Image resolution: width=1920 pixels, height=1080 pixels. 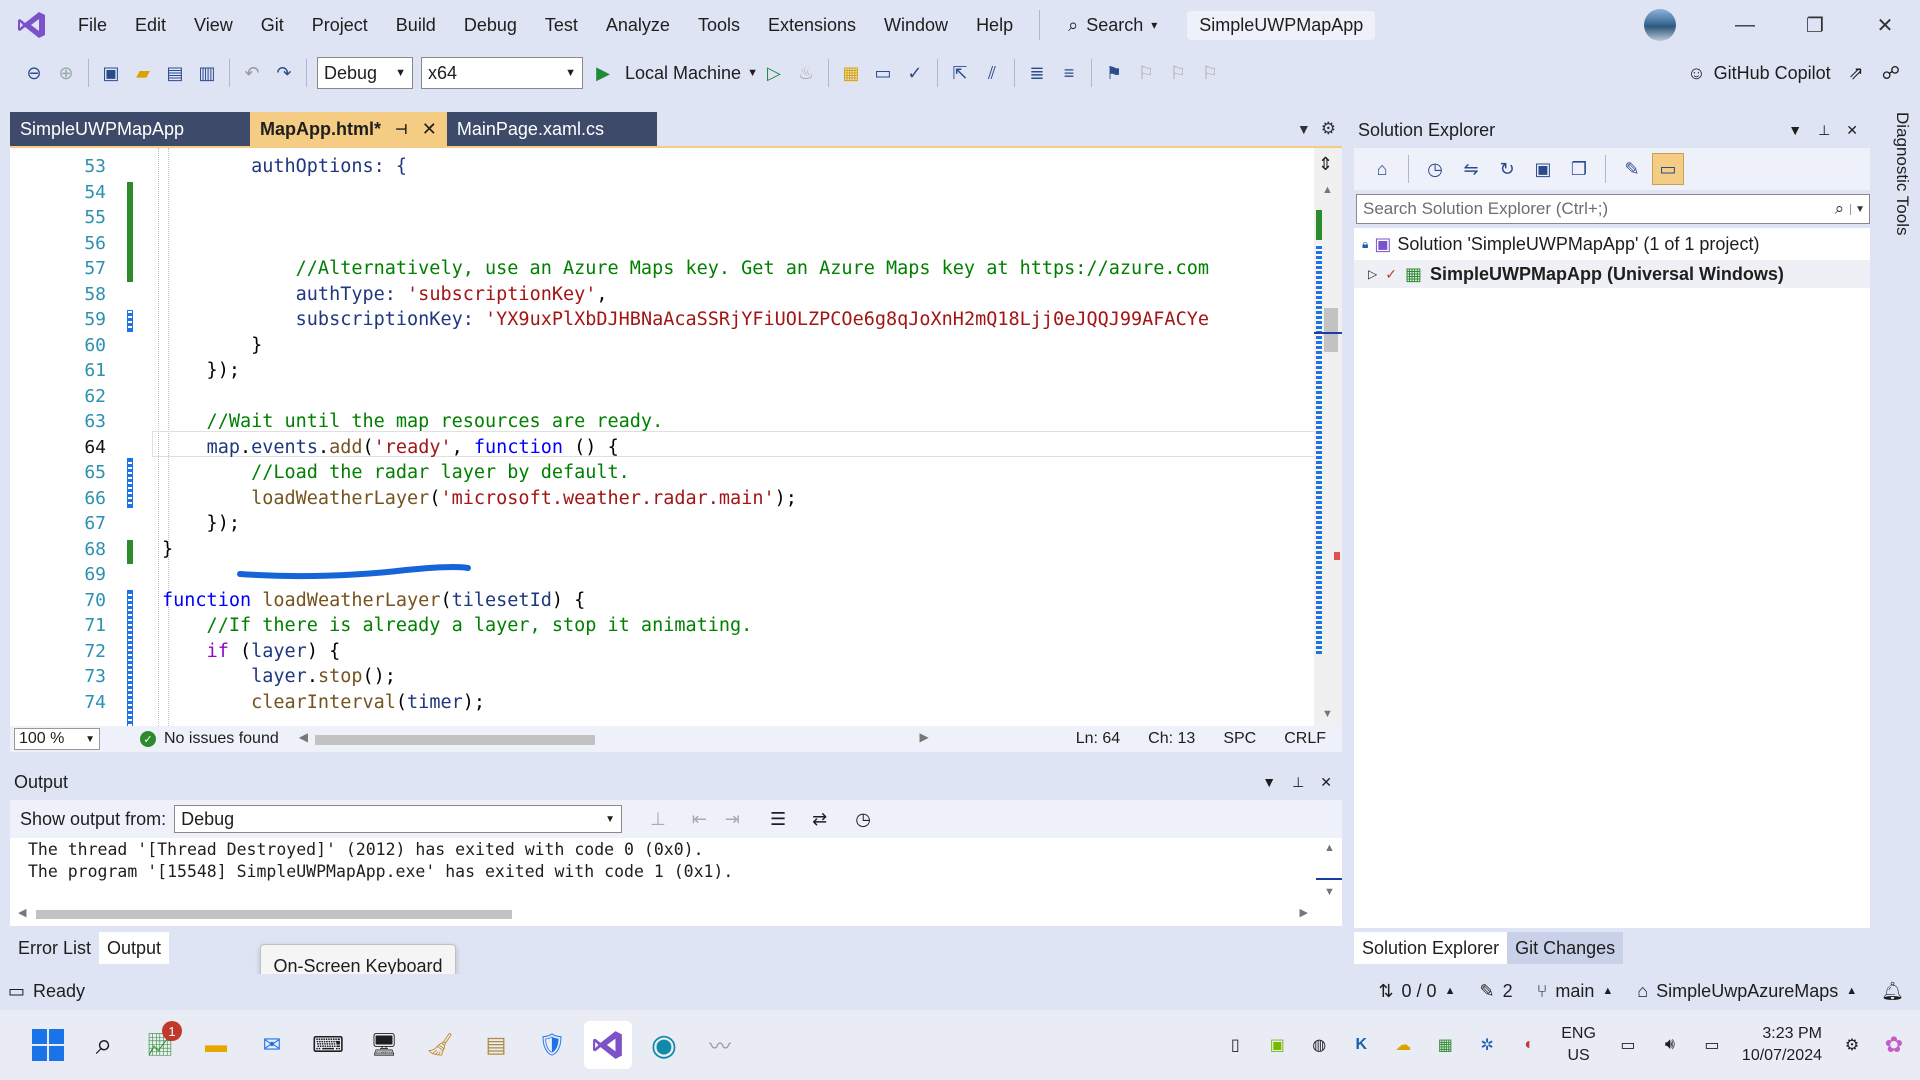 What do you see at coordinates (1235, 1045) in the screenshot?
I see `usb-icon: ▯` at bounding box center [1235, 1045].